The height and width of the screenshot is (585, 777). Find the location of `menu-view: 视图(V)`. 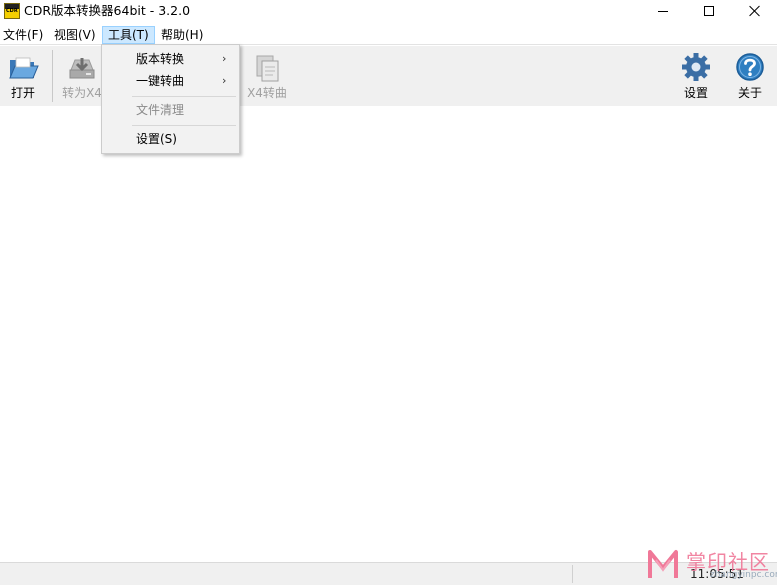

menu-view: 视图(V) is located at coordinates (75, 35).